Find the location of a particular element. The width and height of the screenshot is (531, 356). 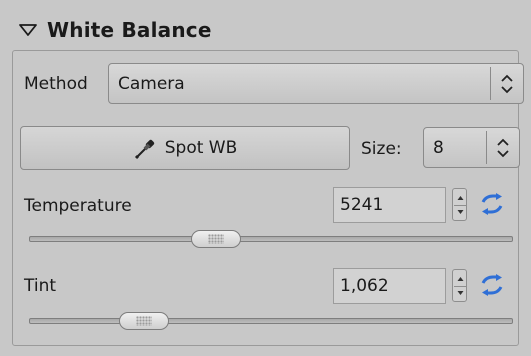

section-title: White Balance is located at coordinates (129, 30).